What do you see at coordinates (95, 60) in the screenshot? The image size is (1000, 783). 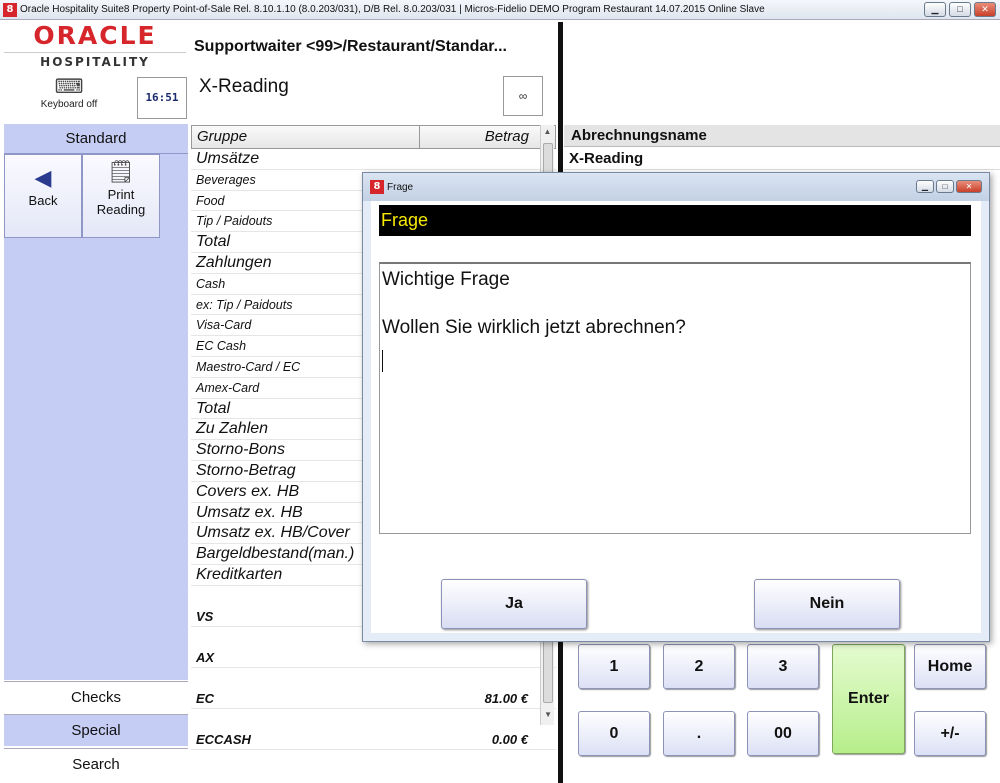 I see `logo-sub: HOSPITALITY` at bounding box center [95, 60].